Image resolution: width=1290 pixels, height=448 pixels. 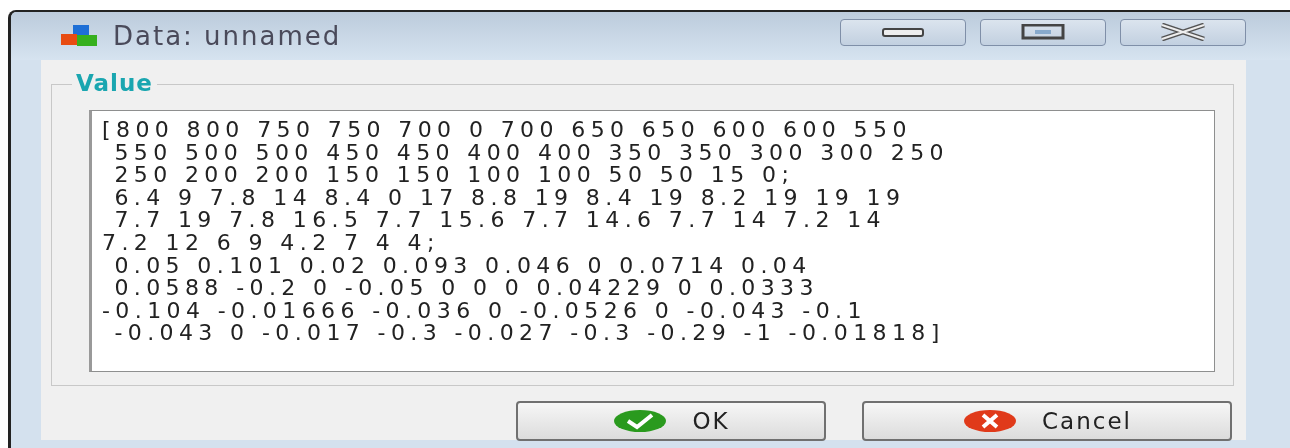 What do you see at coordinates (1183, 32) in the screenshot?
I see `close-button` at bounding box center [1183, 32].